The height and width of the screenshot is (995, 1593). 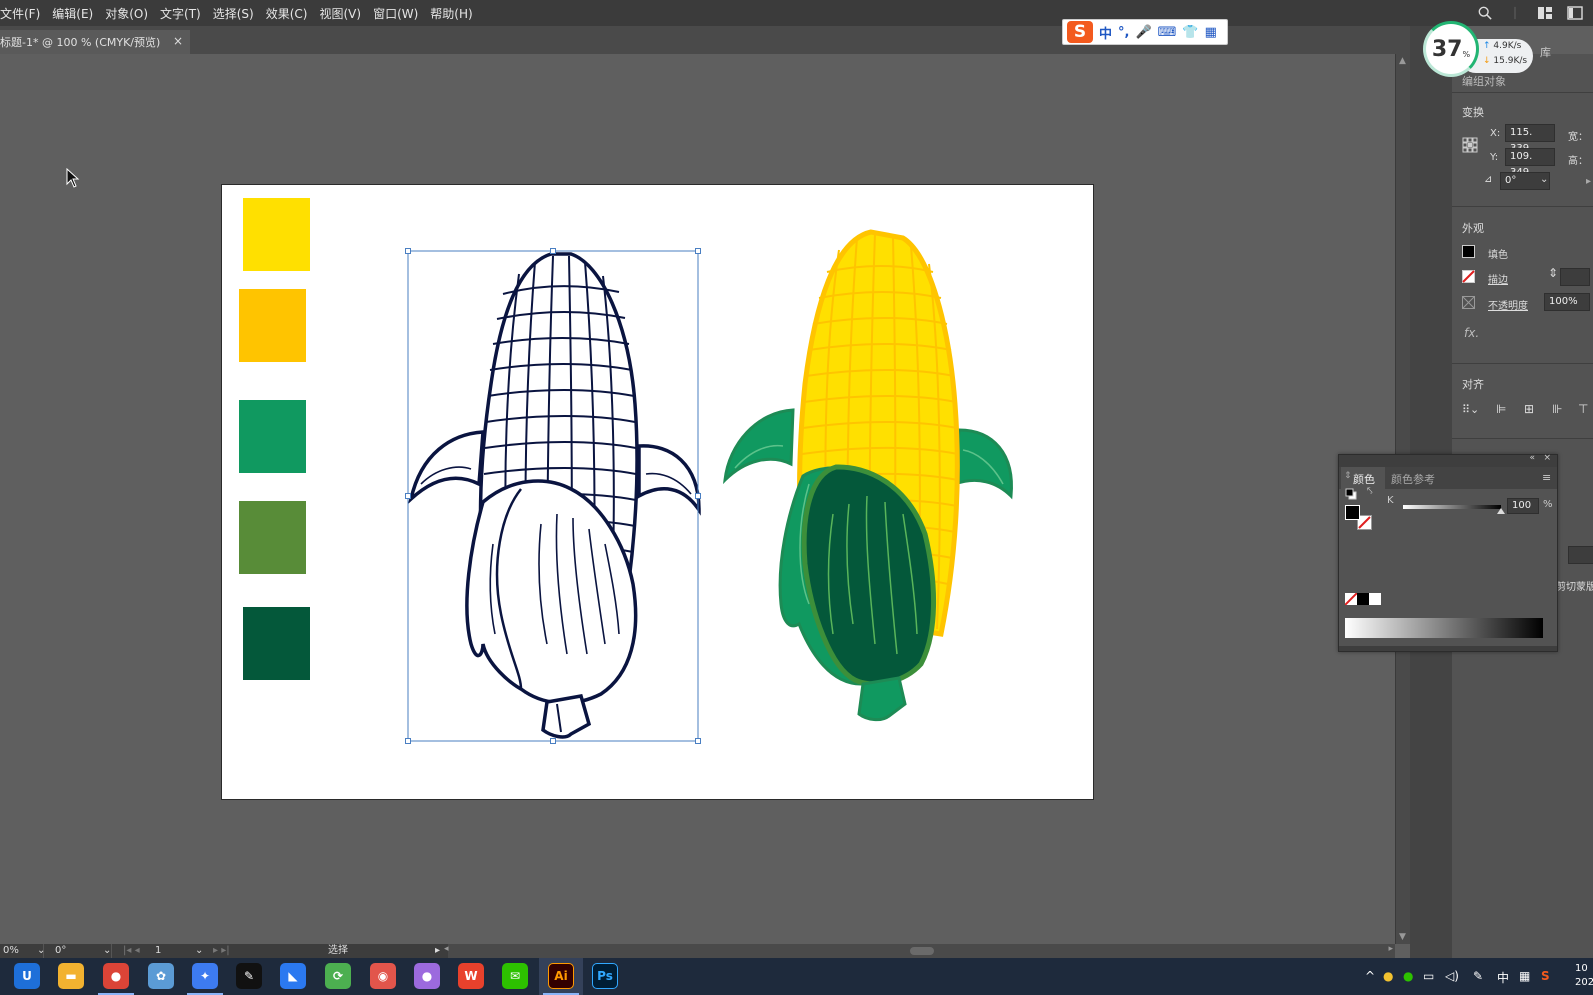 What do you see at coordinates (1545, 13) in the screenshot?
I see `workspace-icon` at bounding box center [1545, 13].